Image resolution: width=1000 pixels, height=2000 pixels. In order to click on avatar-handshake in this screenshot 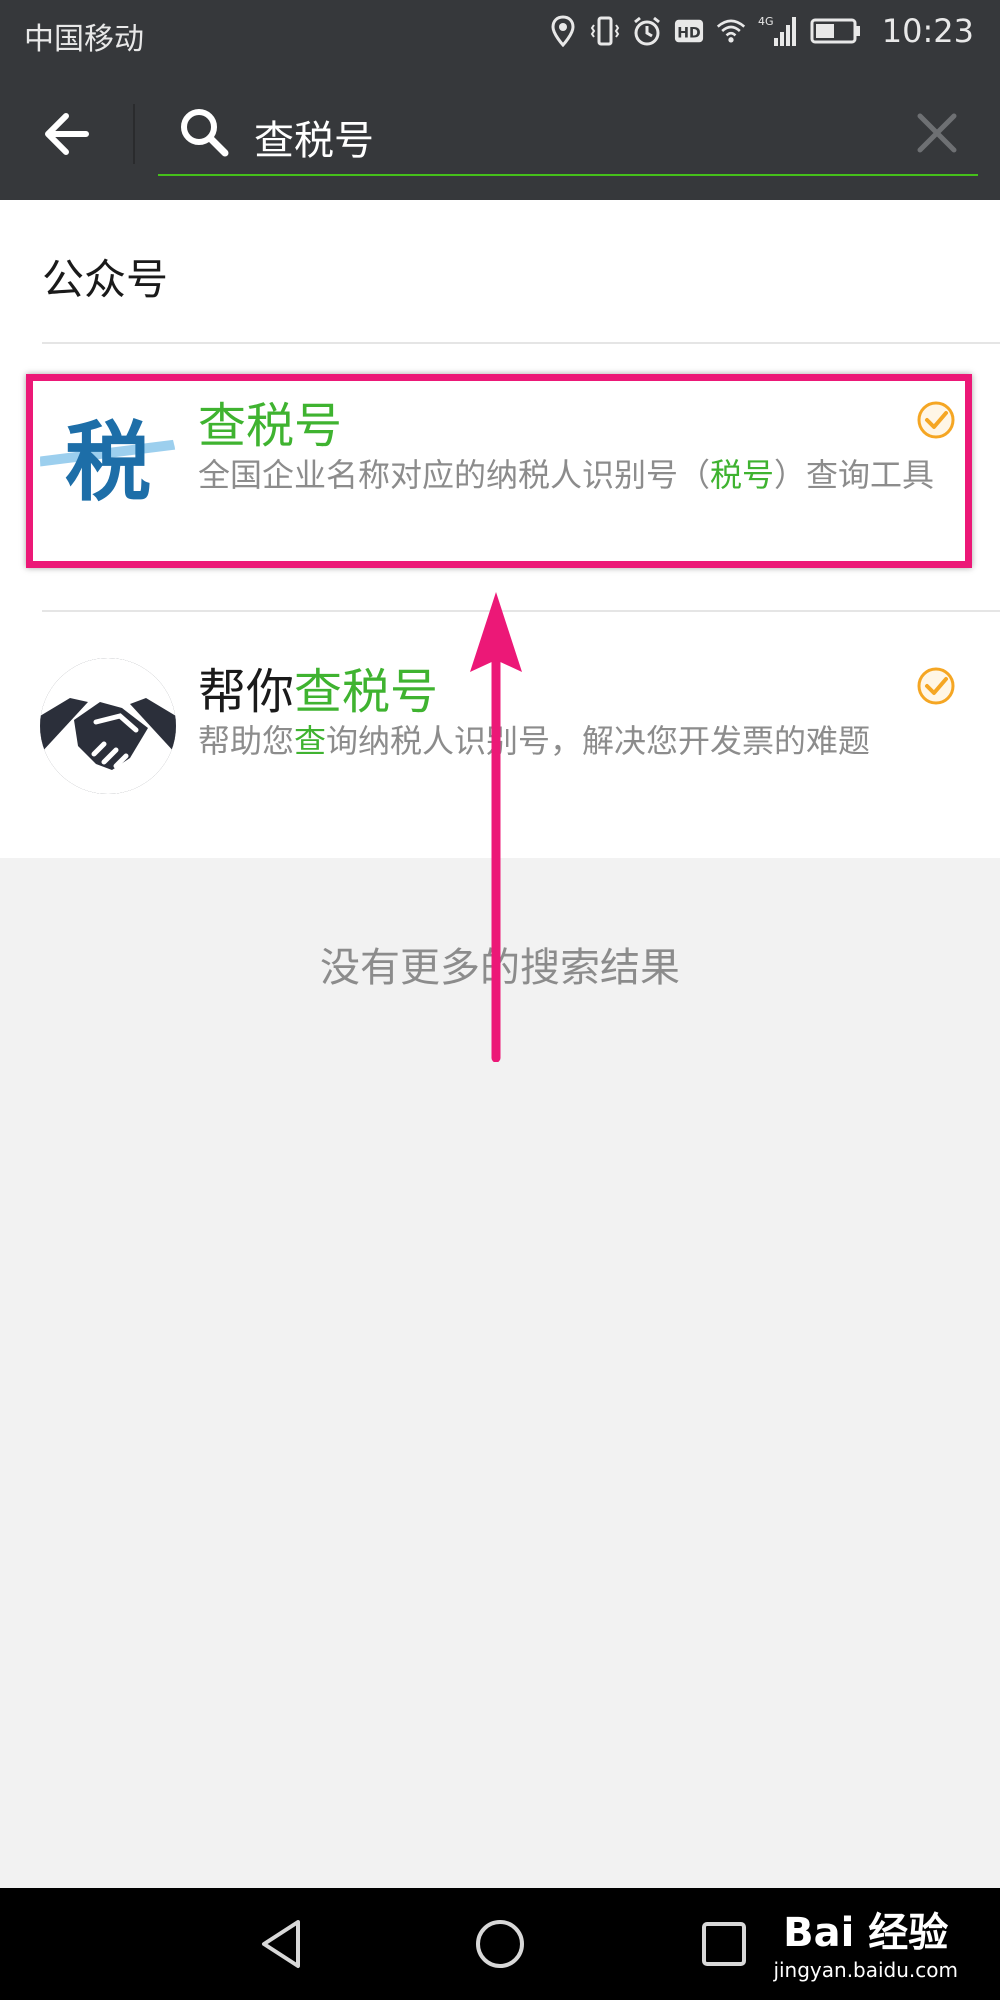, I will do `click(108, 726)`.